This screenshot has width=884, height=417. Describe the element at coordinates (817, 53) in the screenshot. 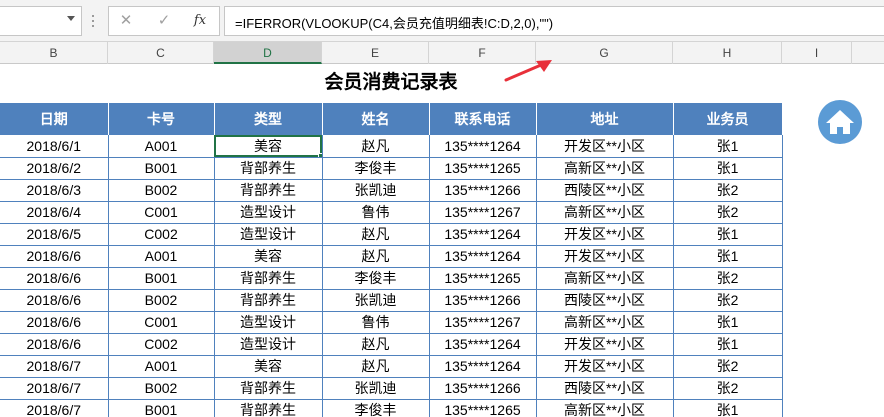

I see `column-header-i: I` at that location.